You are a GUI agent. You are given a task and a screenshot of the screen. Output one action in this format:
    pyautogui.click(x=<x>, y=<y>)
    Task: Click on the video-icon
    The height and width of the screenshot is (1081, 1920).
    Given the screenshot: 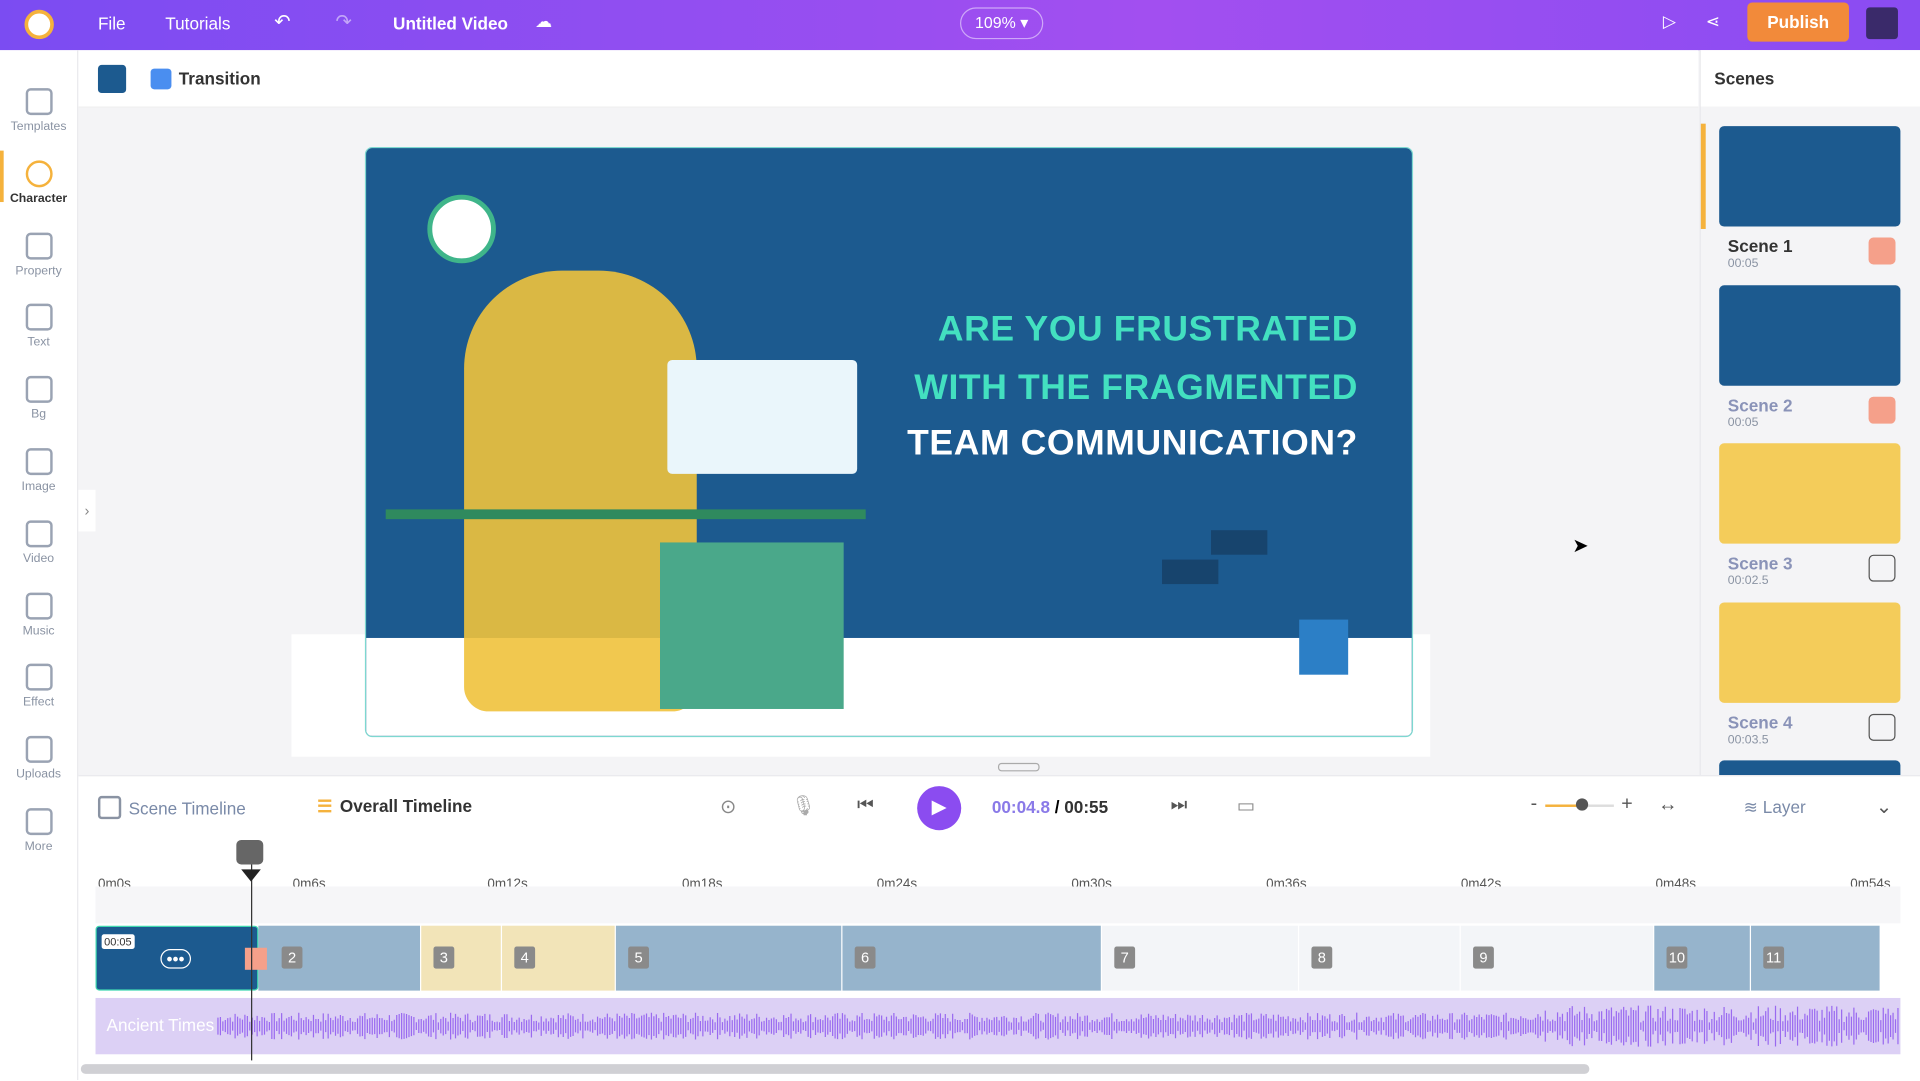 What is the action you would take?
    pyautogui.click(x=39, y=534)
    